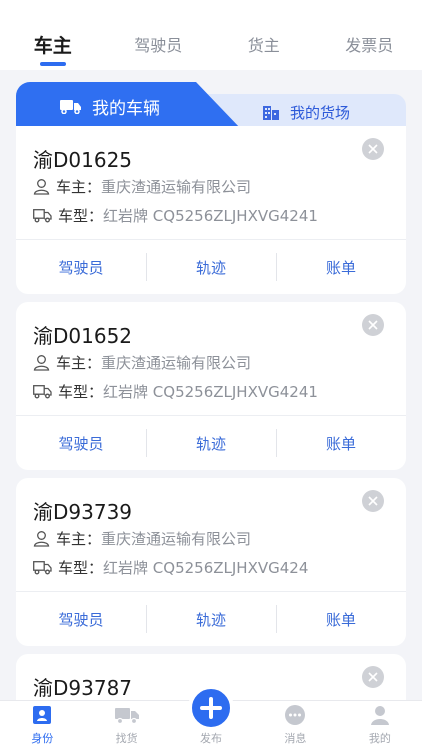  Describe the element at coordinates (369, 51) in the screenshot. I see `tab-invoicer: 发票员` at that location.